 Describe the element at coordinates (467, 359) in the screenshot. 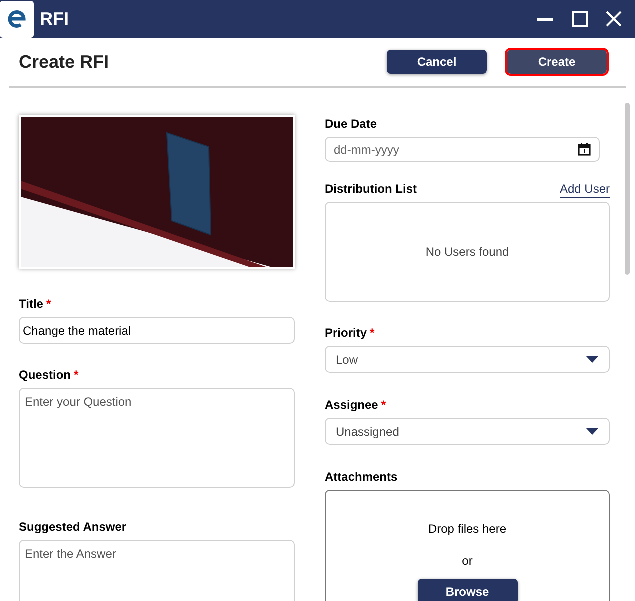

I see `dropdown: Low` at that location.